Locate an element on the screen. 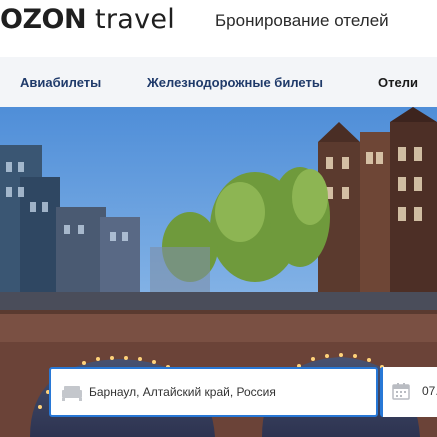  destination-input is located at coordinates (229, 392).